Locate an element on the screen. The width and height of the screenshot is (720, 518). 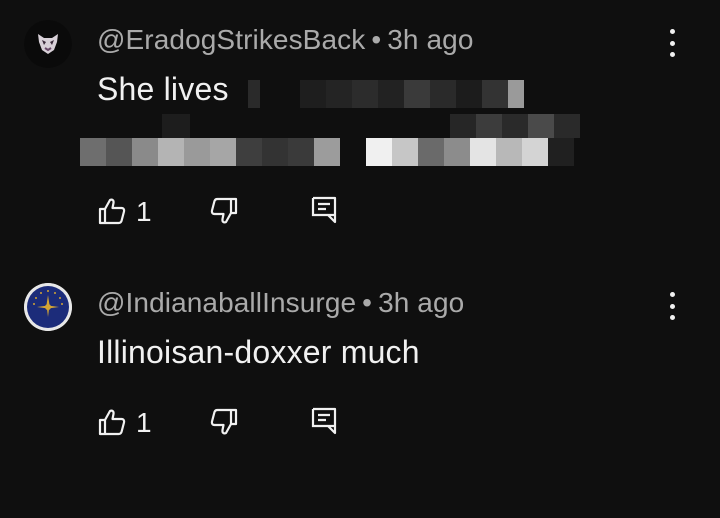
comment-meta: @EradogStrikesBack • 3h ago is located at coordinates (285, 40).